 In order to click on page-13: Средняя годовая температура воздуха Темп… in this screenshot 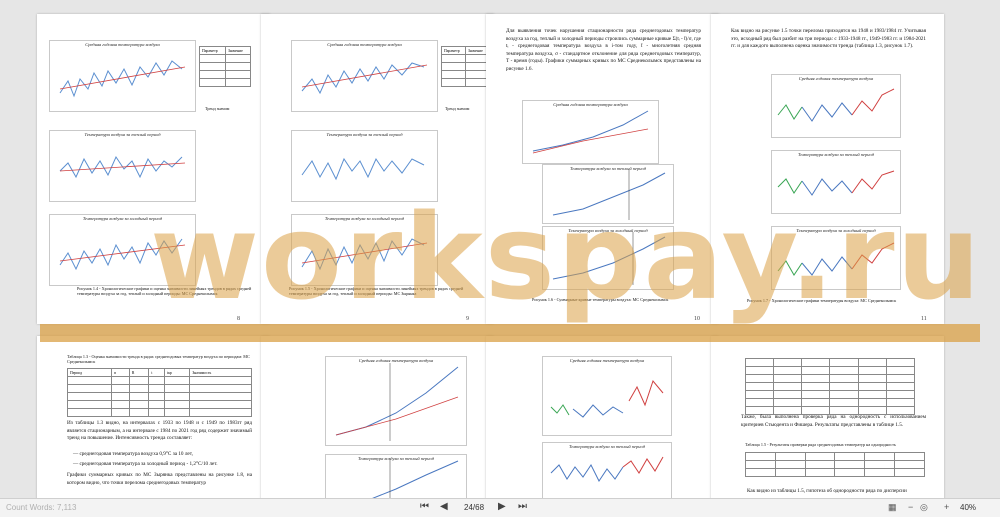, I will do `click(377, 417)`.